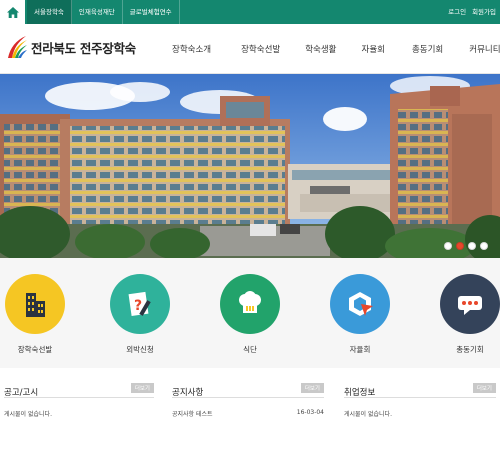 This screenshot has width=500, height=456. Describe the element at coordinates (250, 304) in the screenshot. I see `chef-hat-icon` at that location.